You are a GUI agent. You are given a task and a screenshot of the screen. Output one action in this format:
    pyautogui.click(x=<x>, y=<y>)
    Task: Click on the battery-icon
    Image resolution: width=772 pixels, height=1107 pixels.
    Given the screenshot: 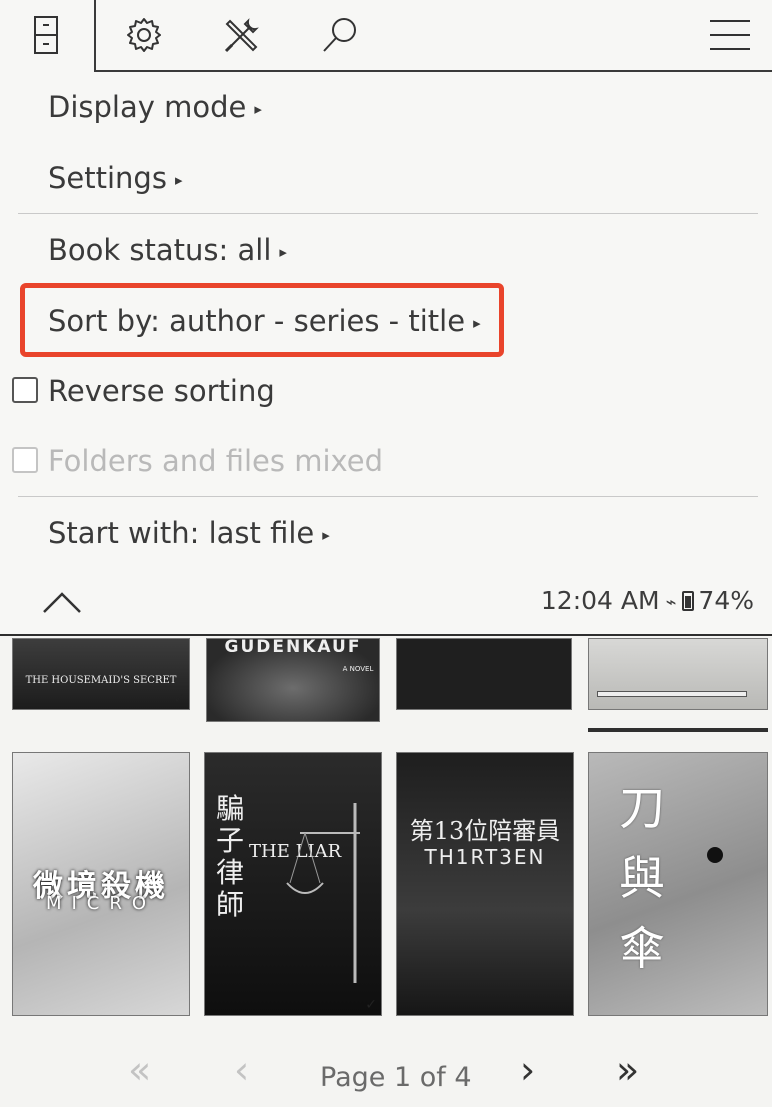 What is the action you would take?
    pyautogui.click(x=688, y=600)
    